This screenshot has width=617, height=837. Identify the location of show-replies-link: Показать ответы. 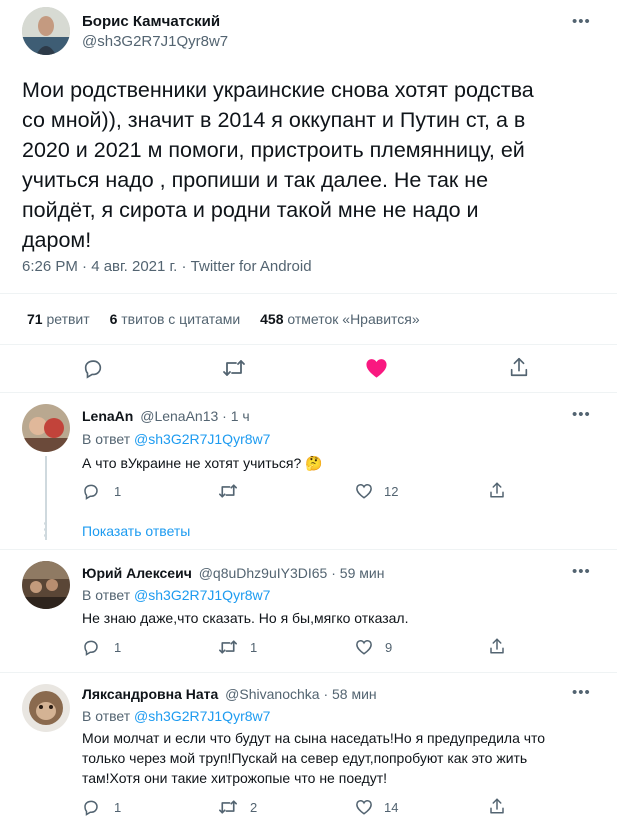
(136, 531).